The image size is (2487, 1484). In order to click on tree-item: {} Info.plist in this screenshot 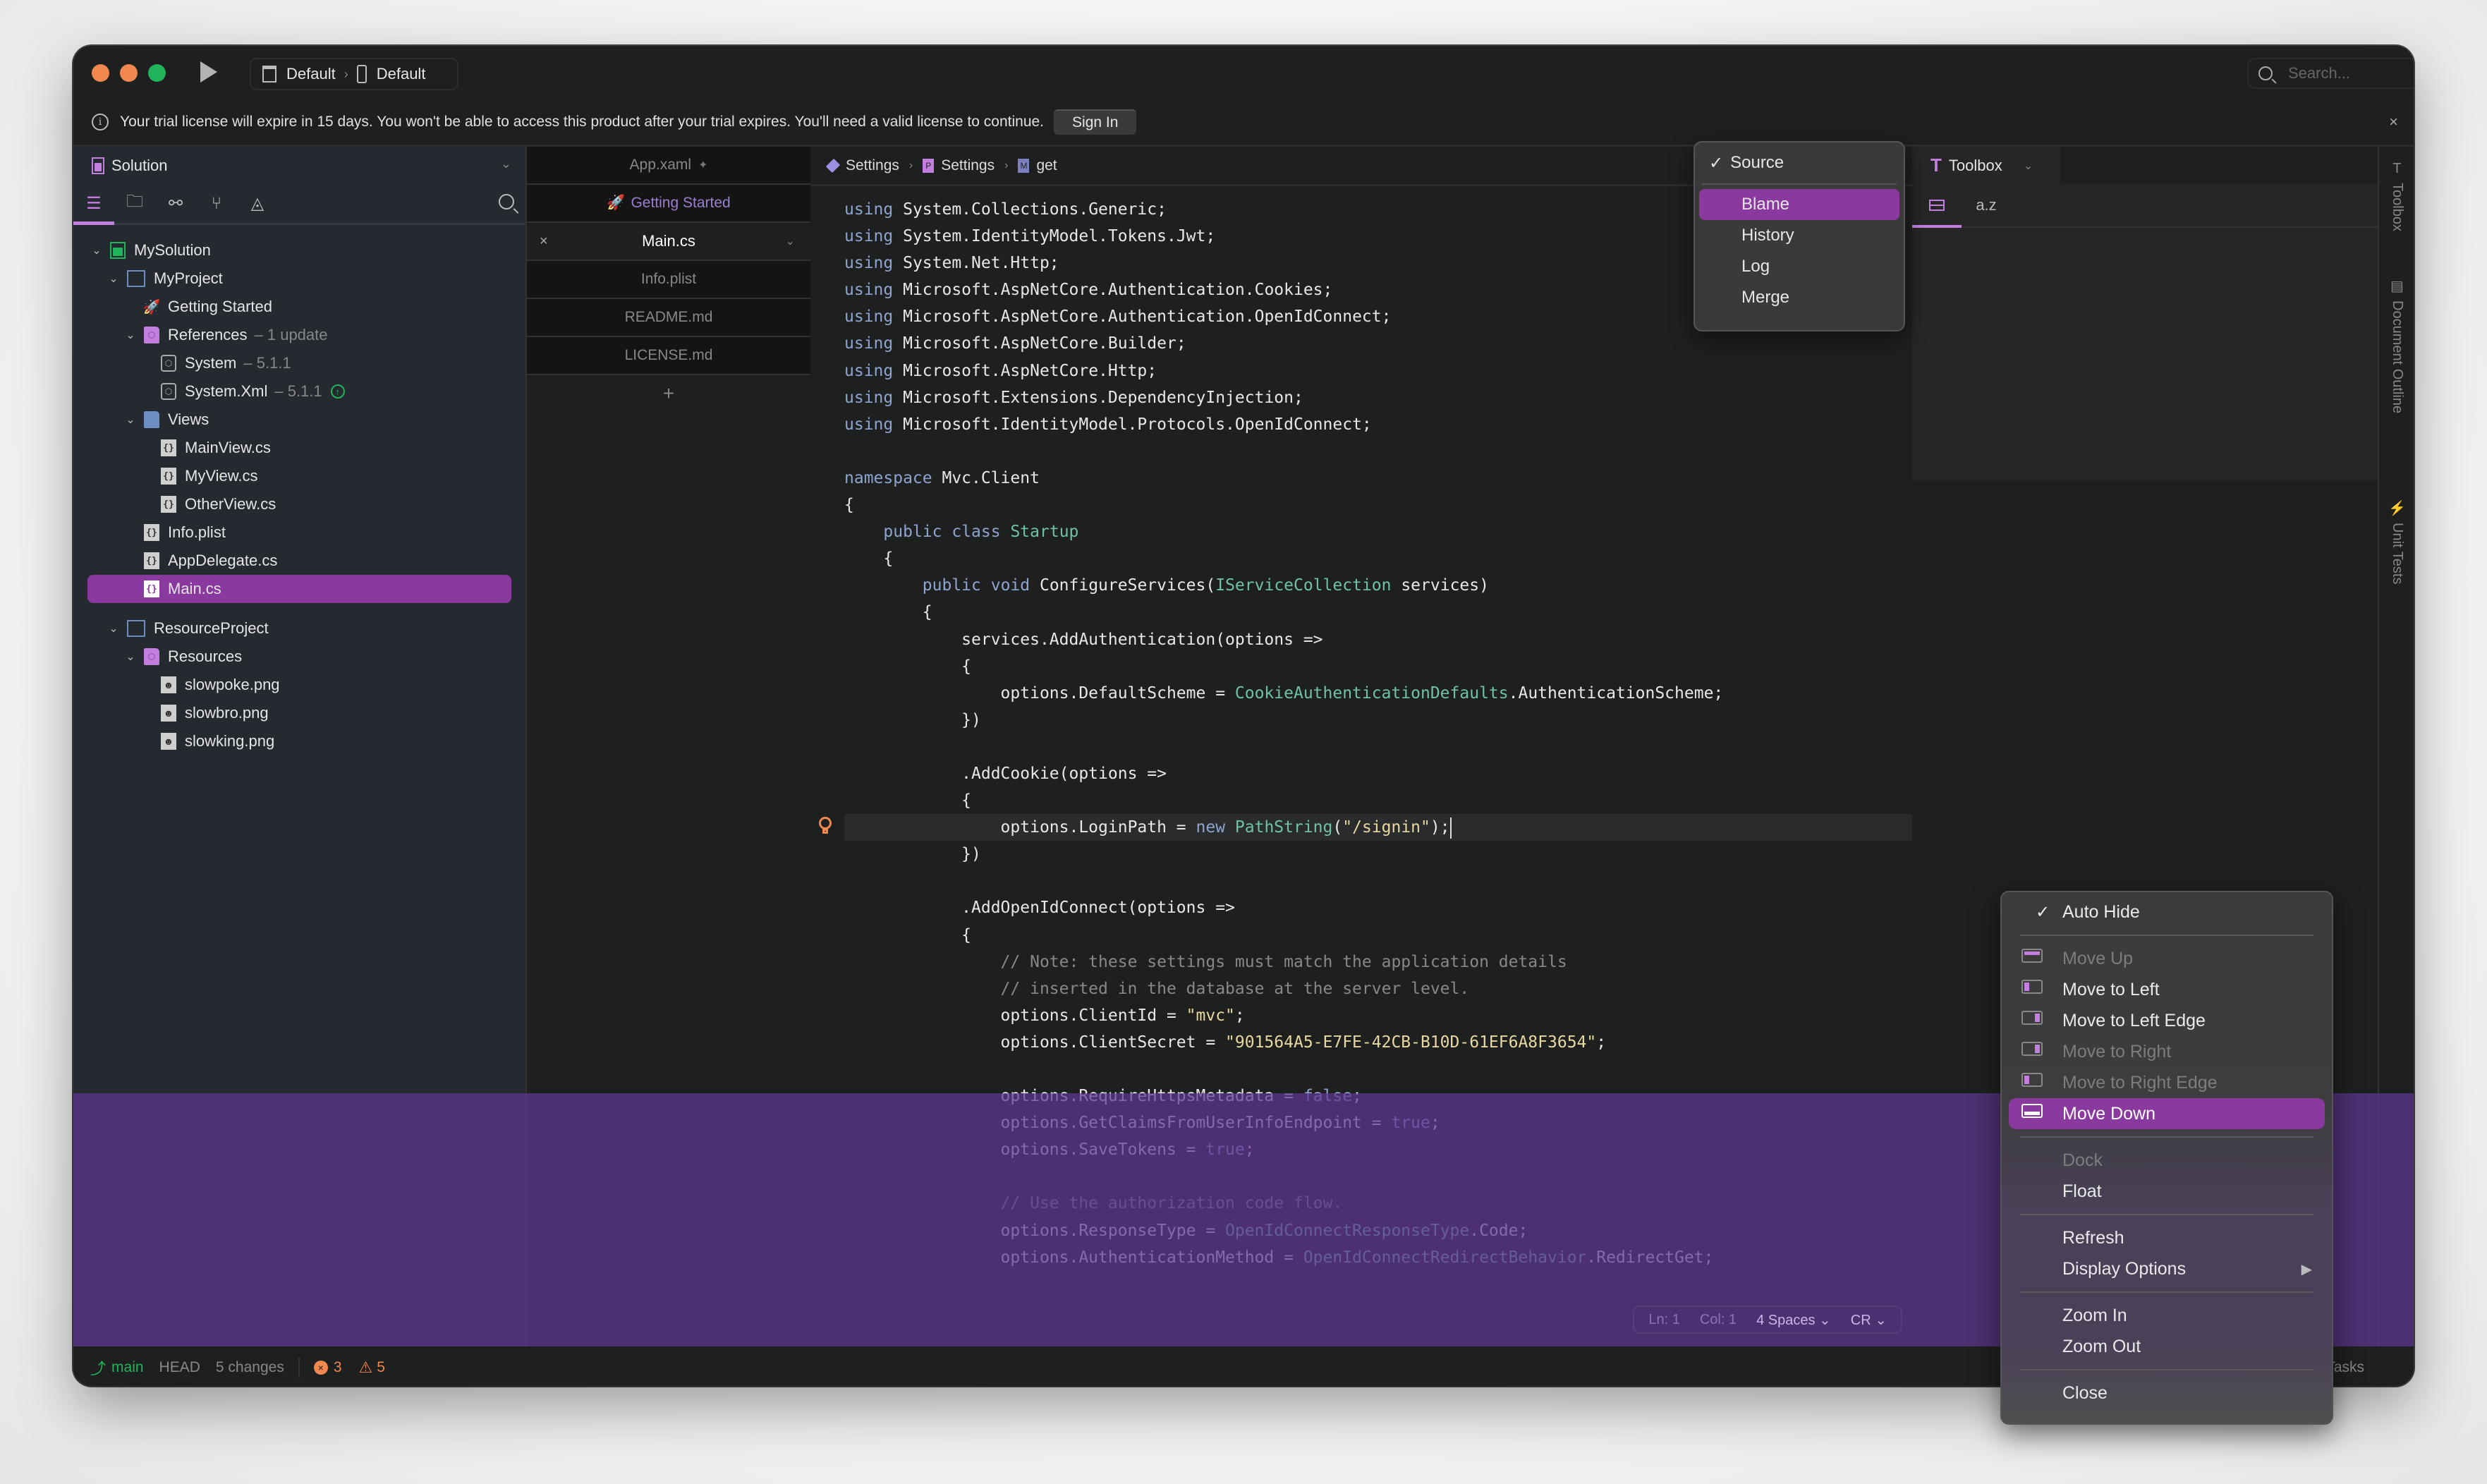, I will do `click(299, 532)`.